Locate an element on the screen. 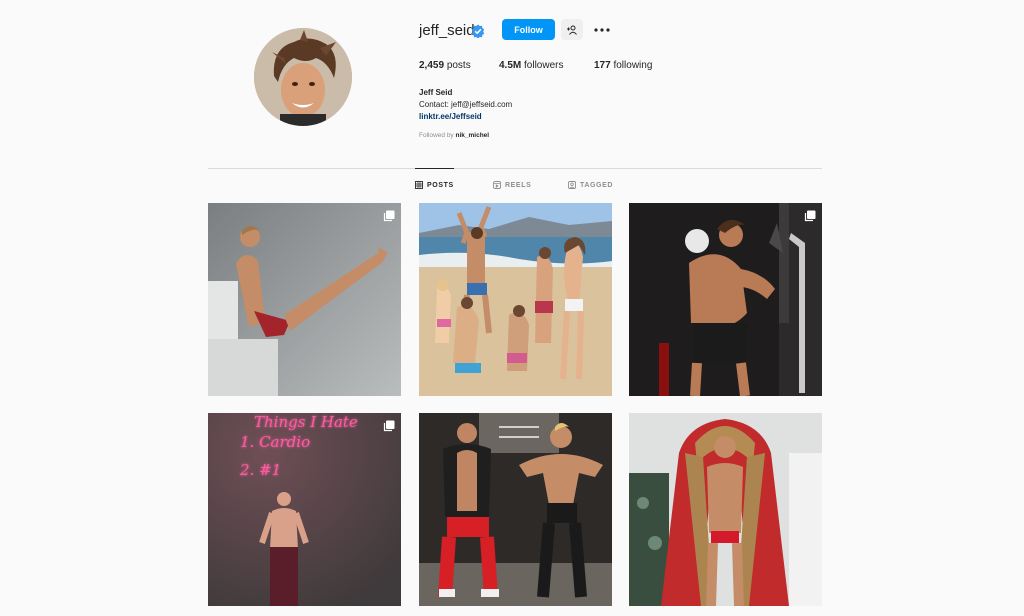  neon-sign-line-3: 2. #1 is located at coordinates (260, 470).